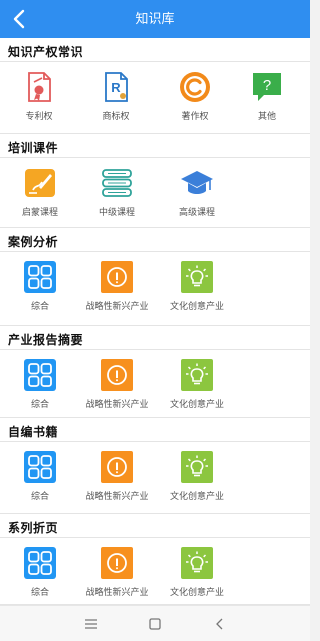  I want to click on category-tile: 中级课程, so click(117, 193).